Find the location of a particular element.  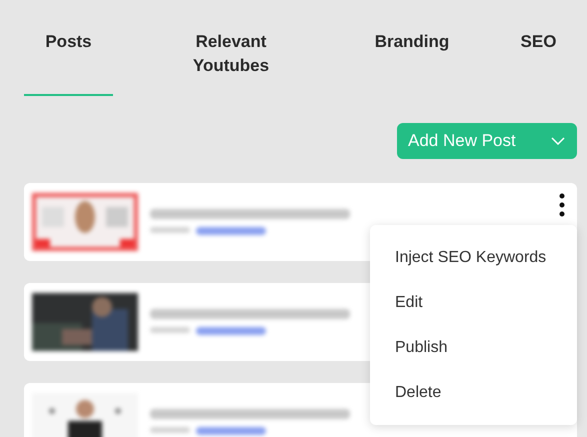

tab: Relevant Youtubes is located at coordinates (231, 63).